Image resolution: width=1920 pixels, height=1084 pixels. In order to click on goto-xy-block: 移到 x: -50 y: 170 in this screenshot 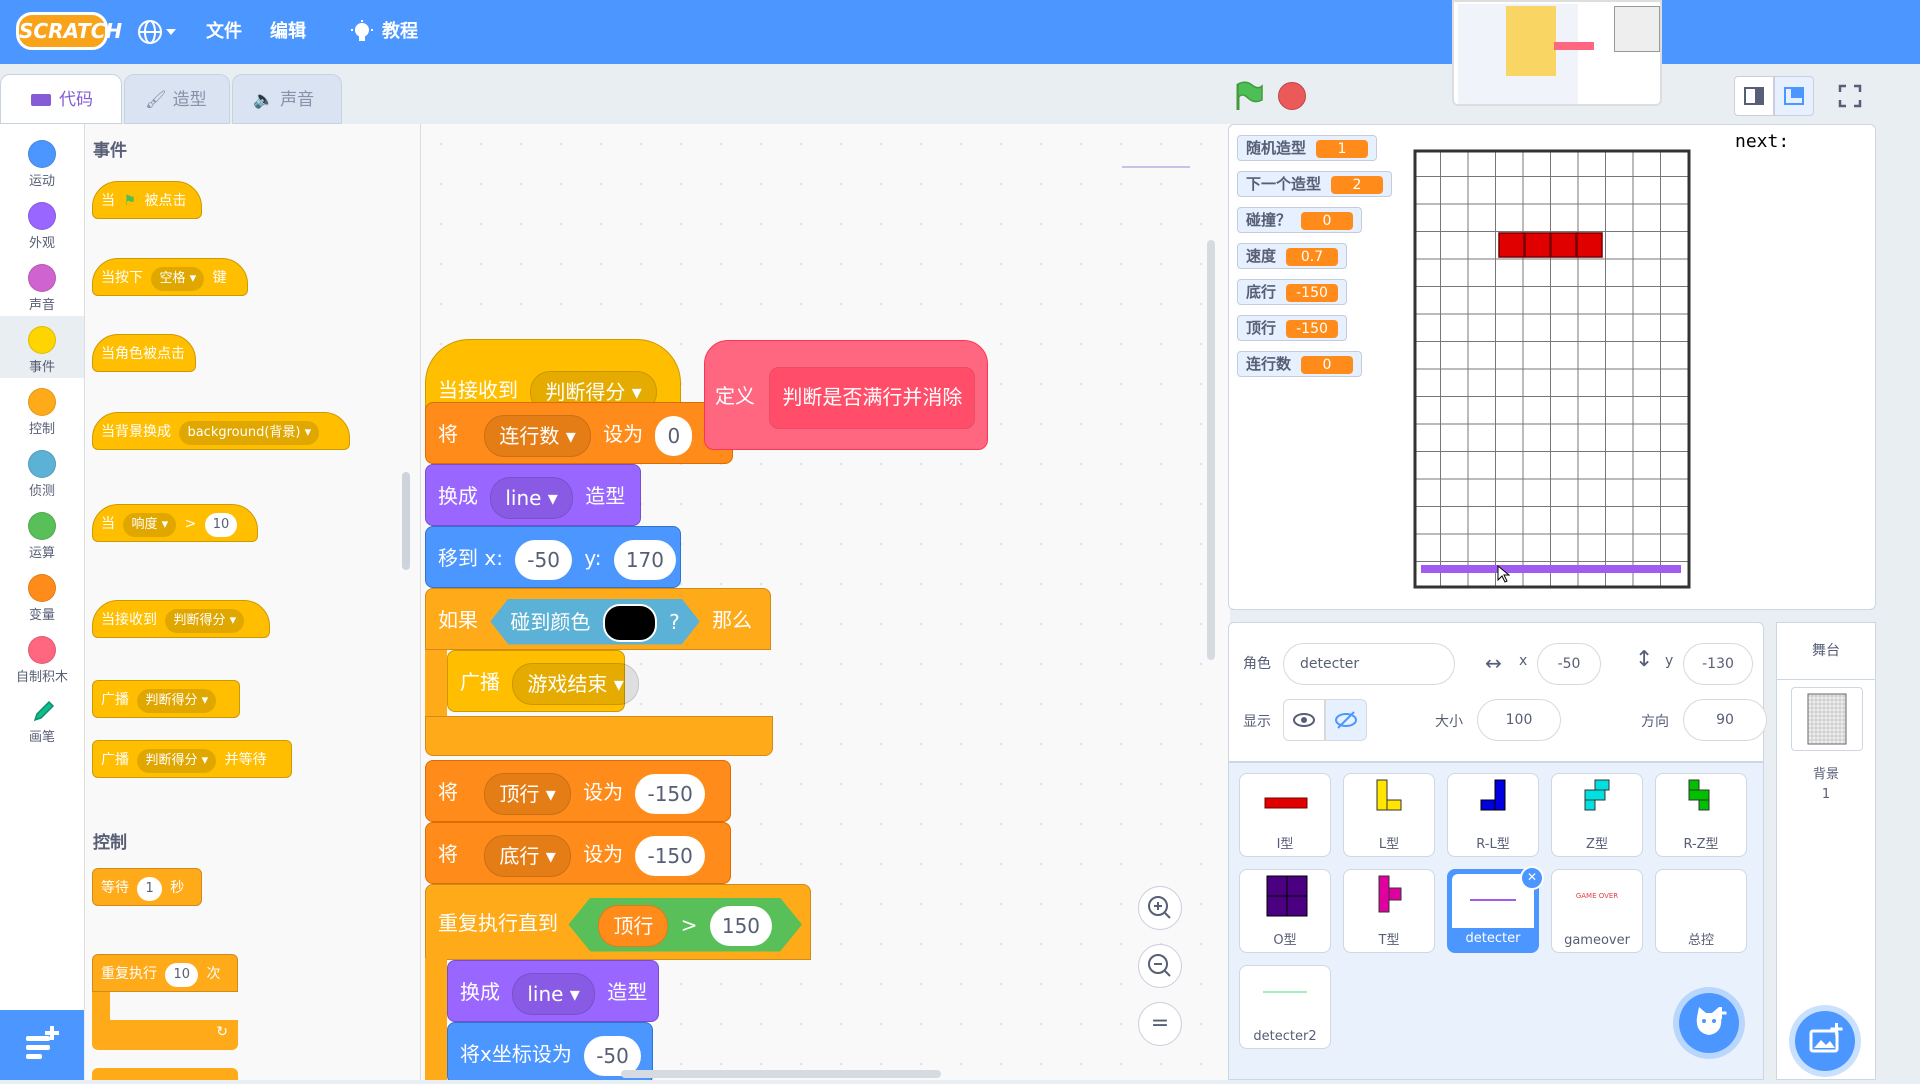, I will do `click(553, 557)`.